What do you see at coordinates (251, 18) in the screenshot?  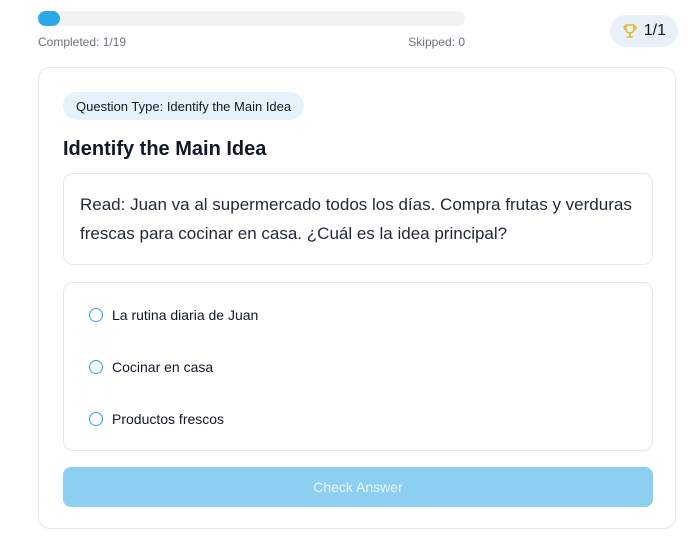 I see `progress-bar` at bounding box center [251, 18].